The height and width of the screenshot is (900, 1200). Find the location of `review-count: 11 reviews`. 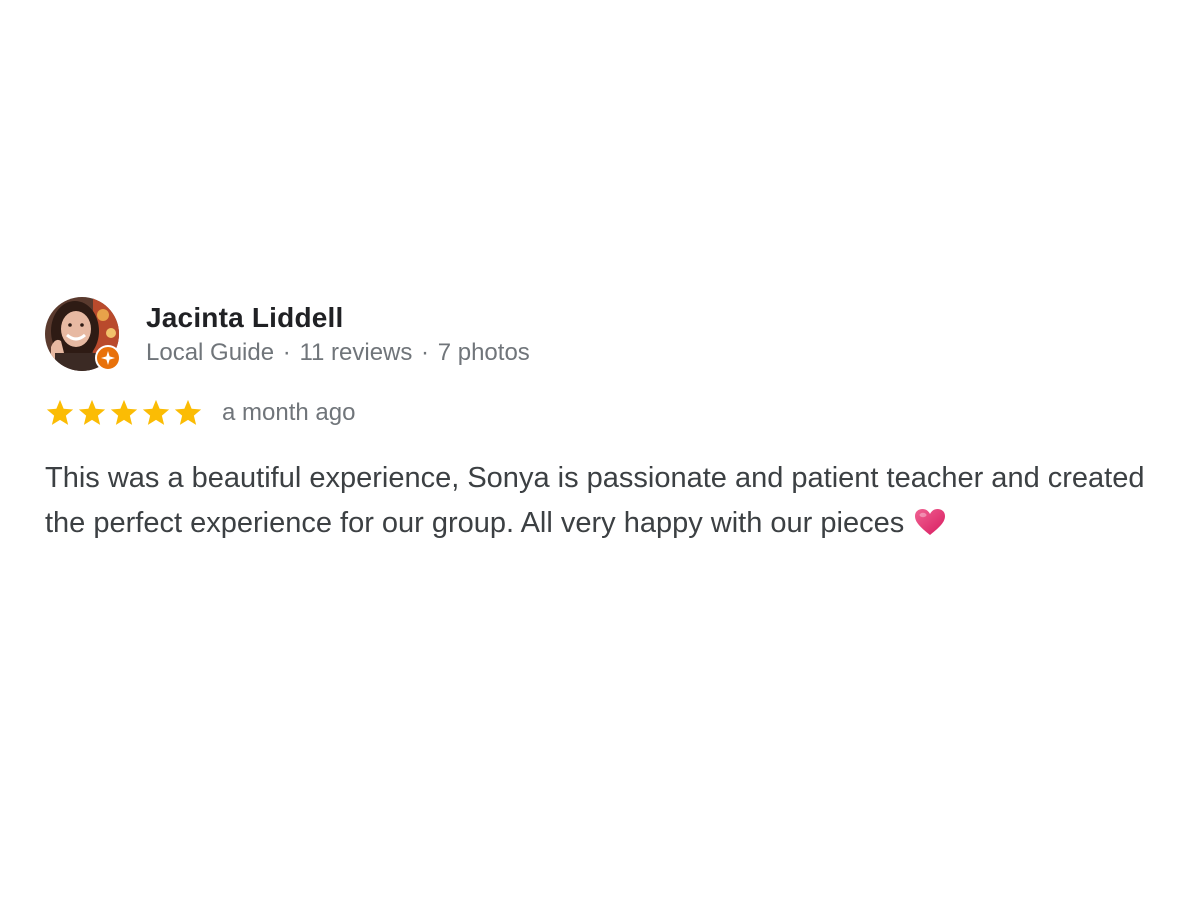

review-count: 11 reviews is located at coordinates (356, 352).